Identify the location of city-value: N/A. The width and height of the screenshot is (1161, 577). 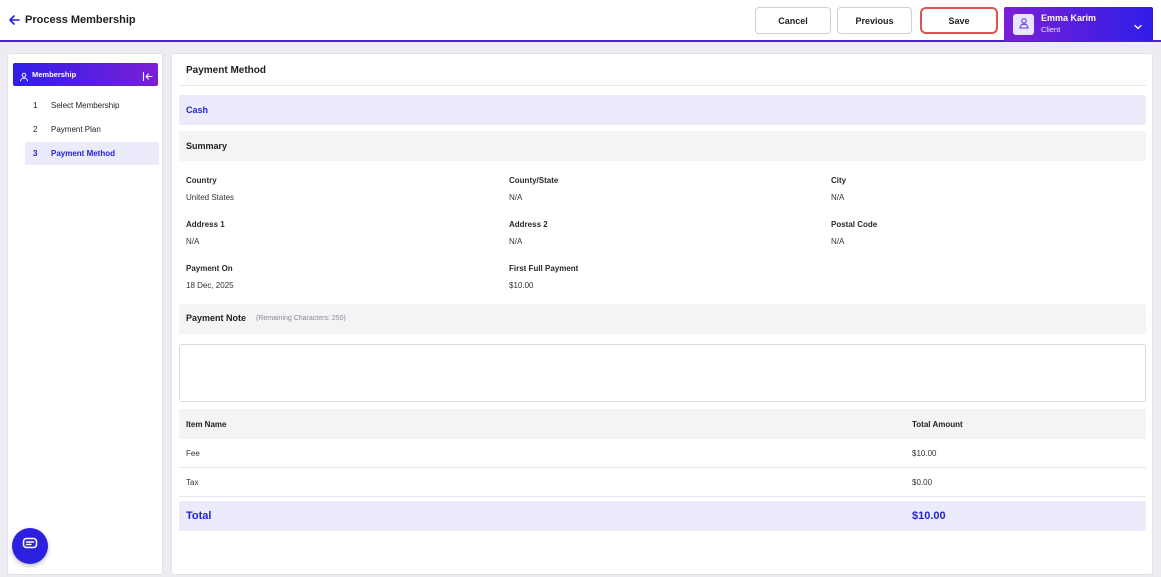
(838, 197).